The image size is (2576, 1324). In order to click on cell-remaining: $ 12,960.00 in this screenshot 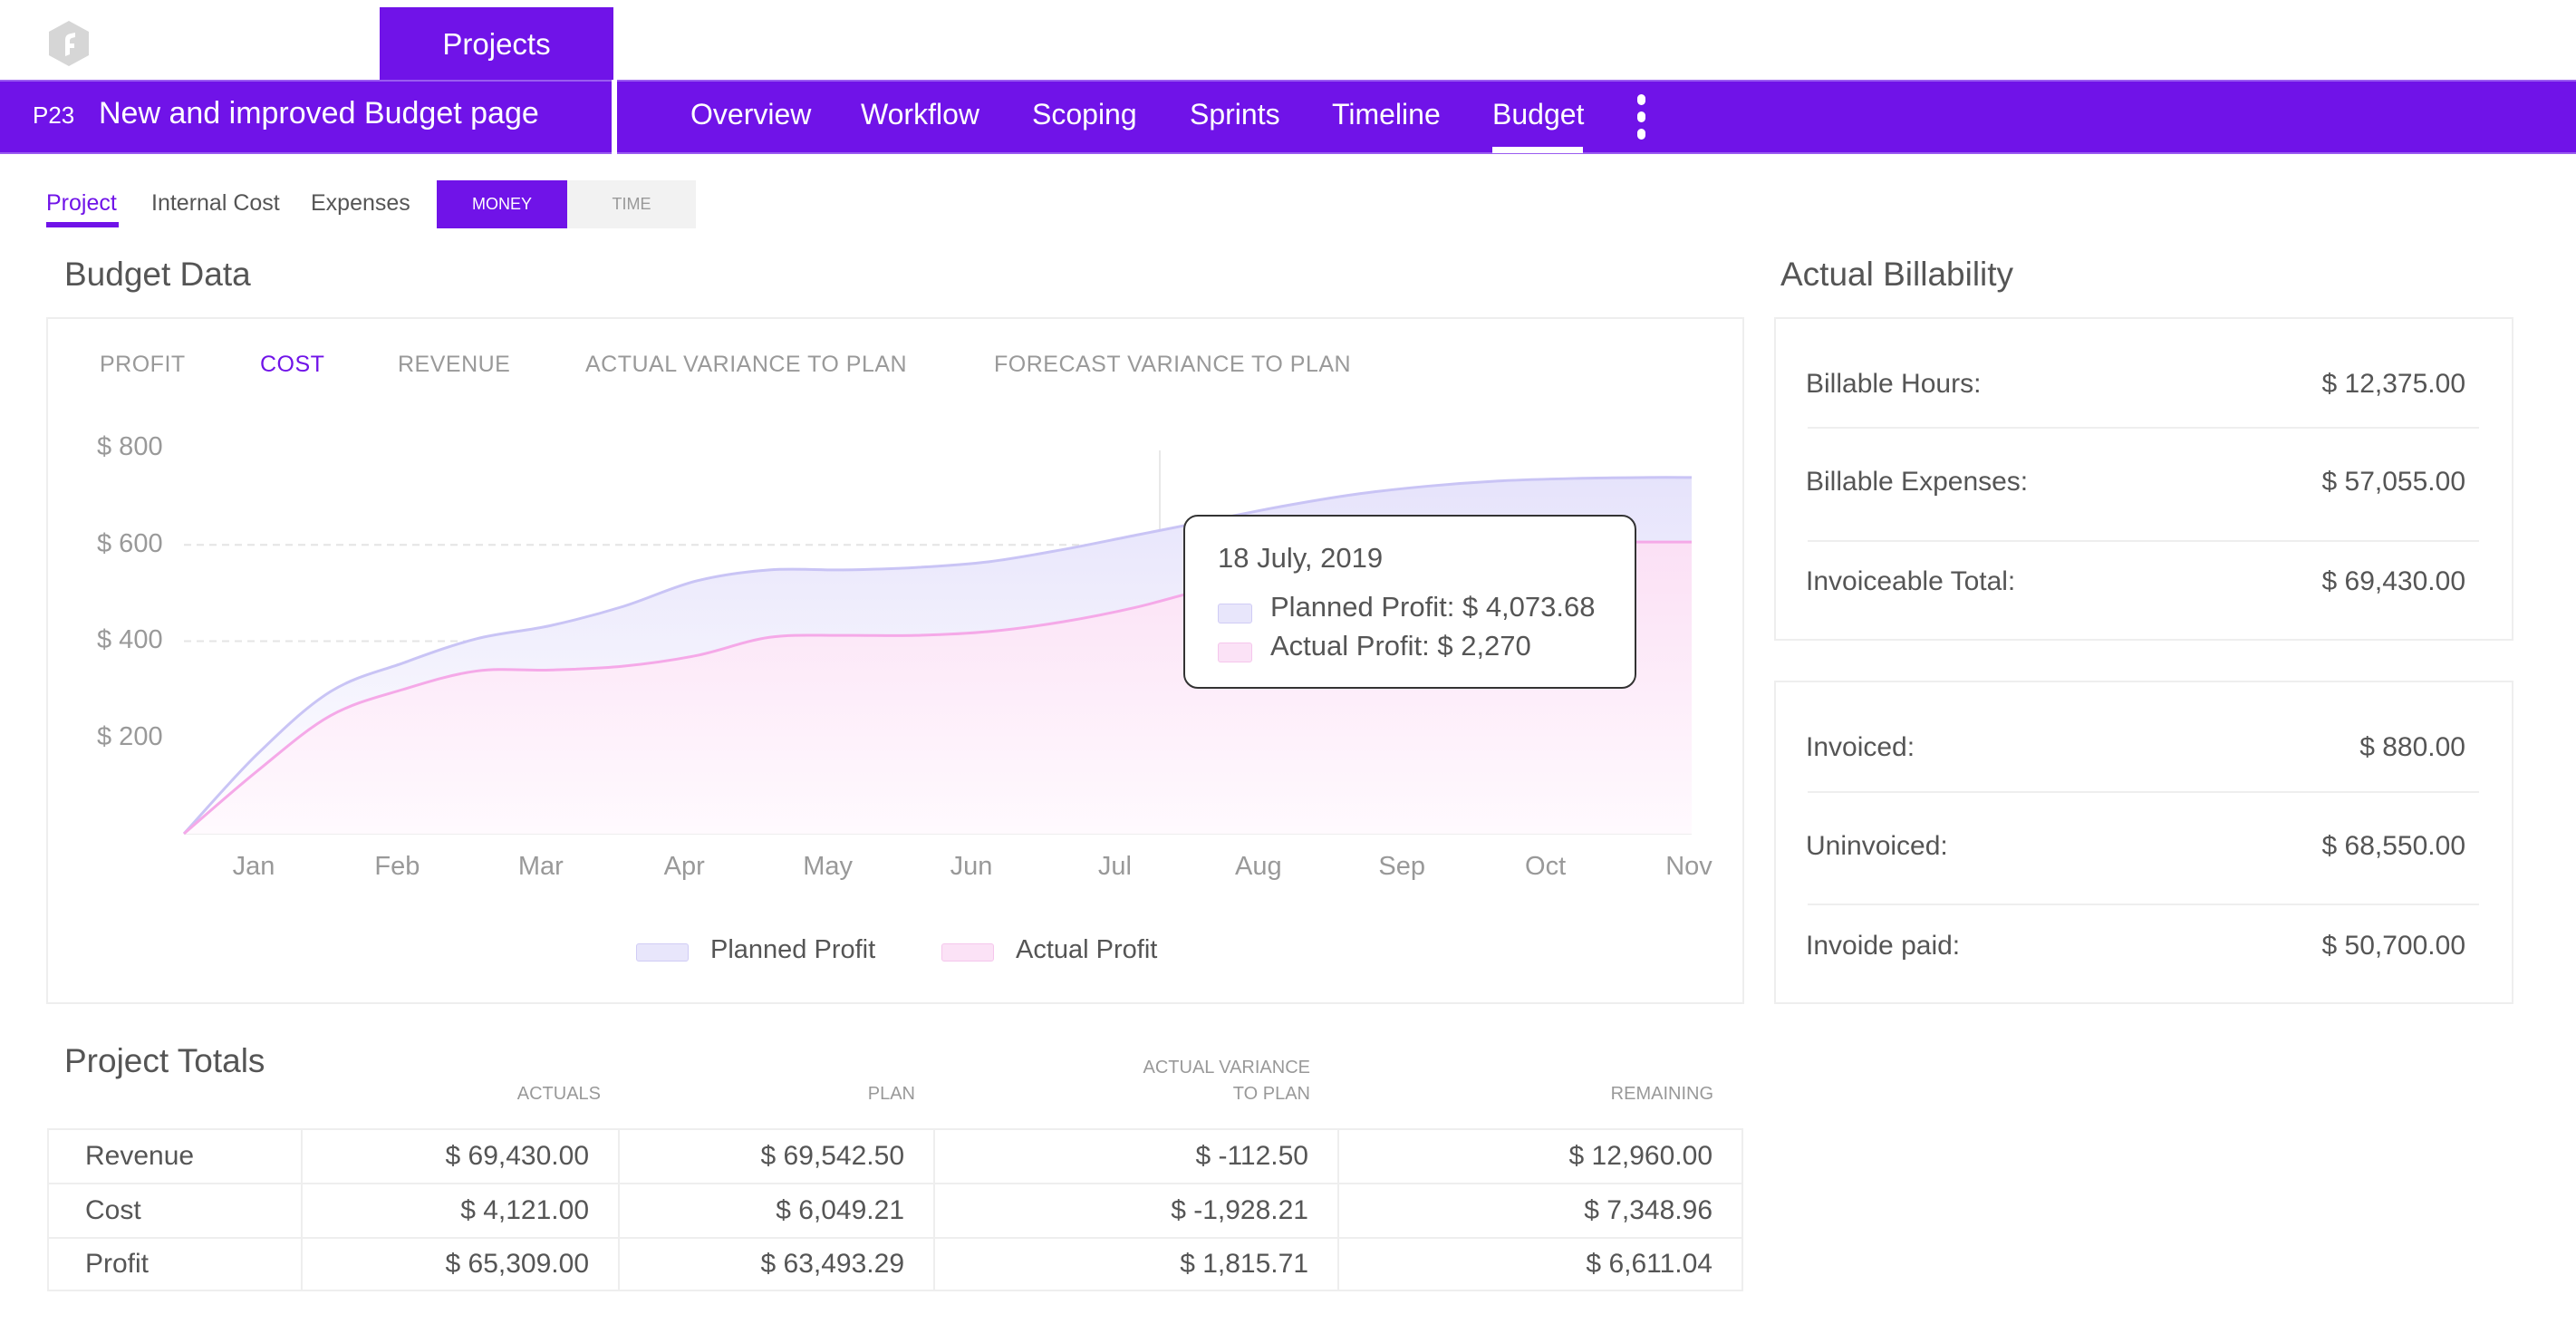, I will do `click(1540, 1156)`.